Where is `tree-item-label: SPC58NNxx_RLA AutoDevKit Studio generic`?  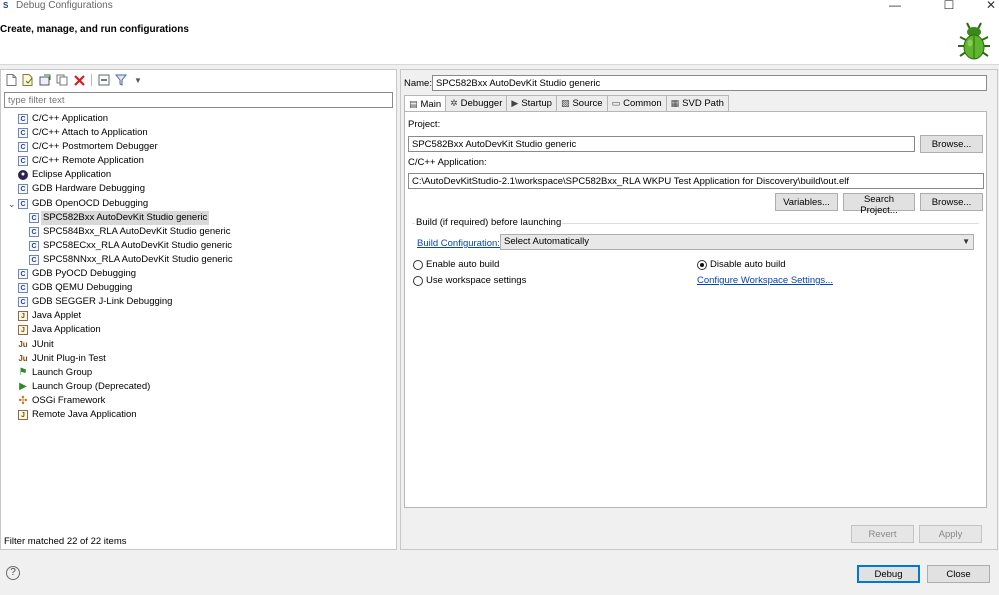 tree-item-label: SPC58NNxx_RLA AutoDevKit Studio generic is located at coordinates (138, 259).